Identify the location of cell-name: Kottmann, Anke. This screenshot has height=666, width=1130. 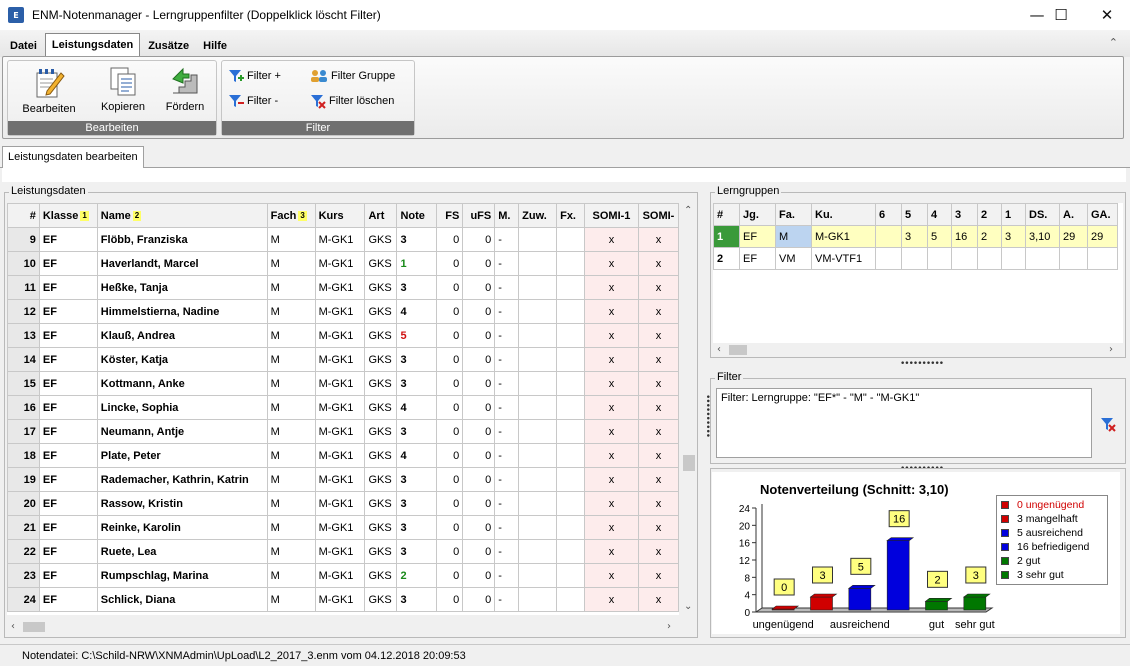
(182, 383).